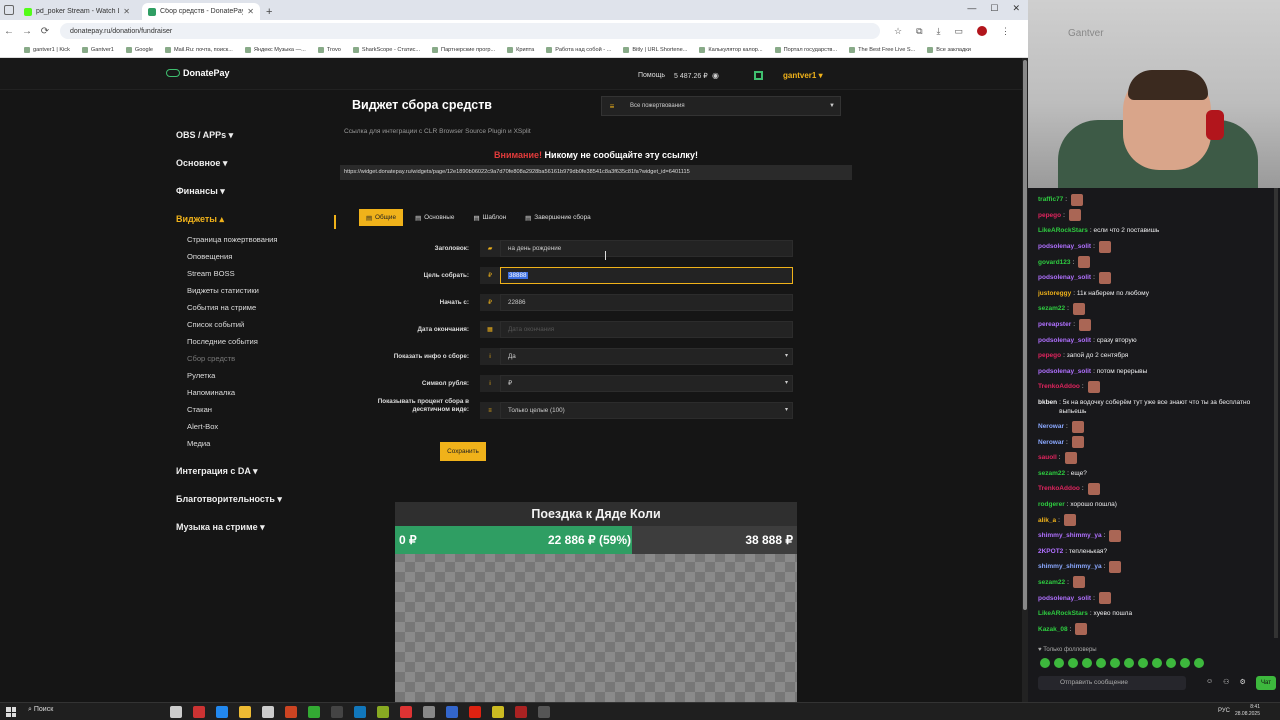 The image size is (1280, 720). Describe the element at coordinates (256, 191) in the screenshot. I see `sidebar-section-finance: Финансы ▾` at that location.